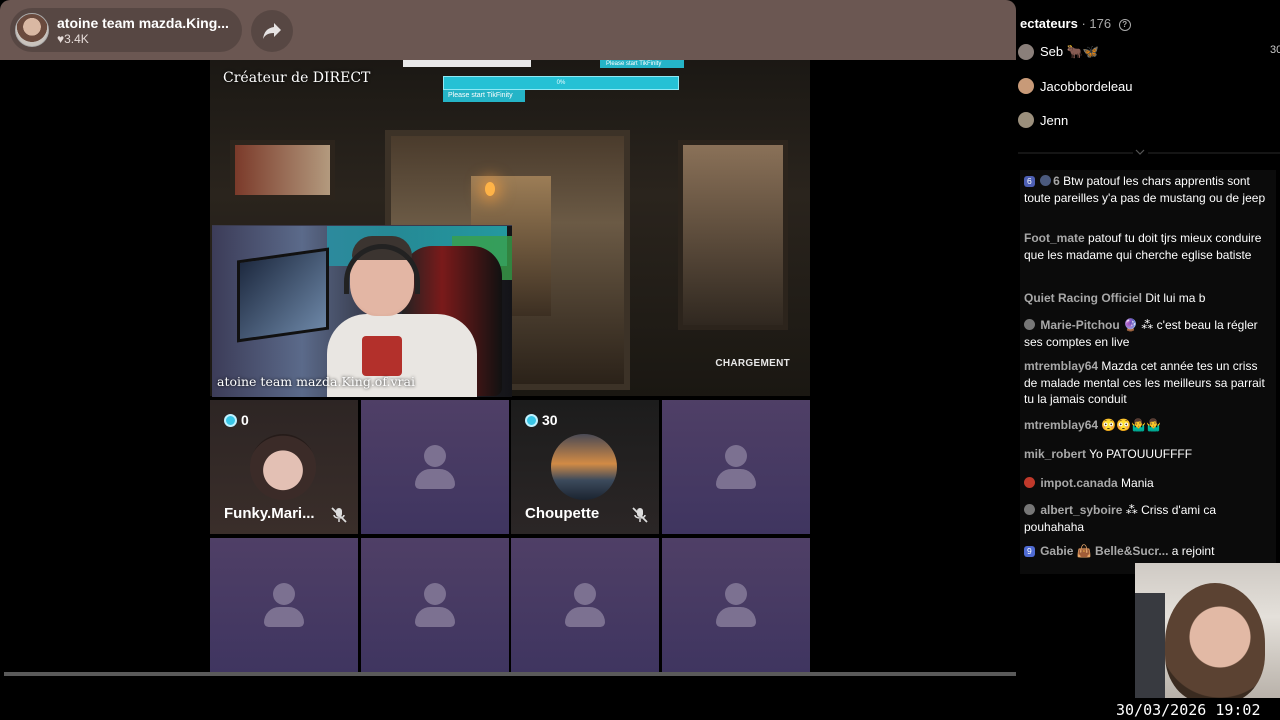  Describe the element at coordinates (382, 356) in the screenshot. I see `webcam-shirt-print` at that location.